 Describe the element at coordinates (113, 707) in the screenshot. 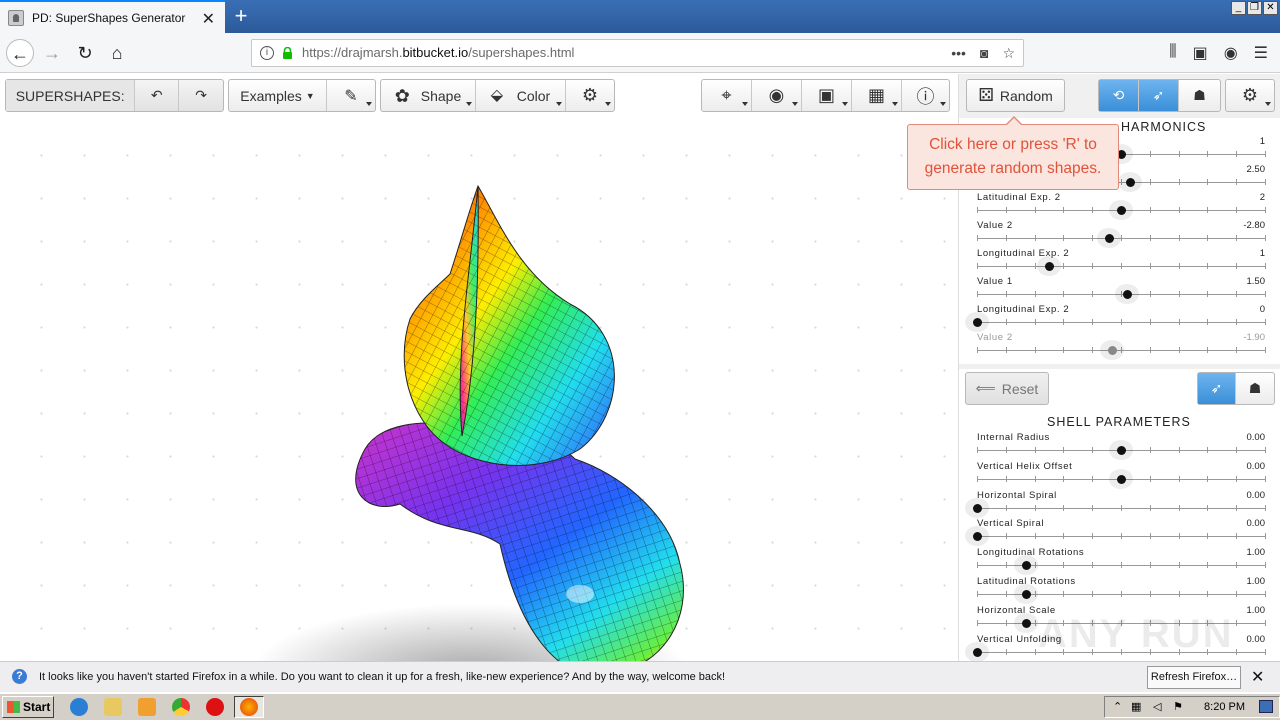

I see `folder-icon` at that location.